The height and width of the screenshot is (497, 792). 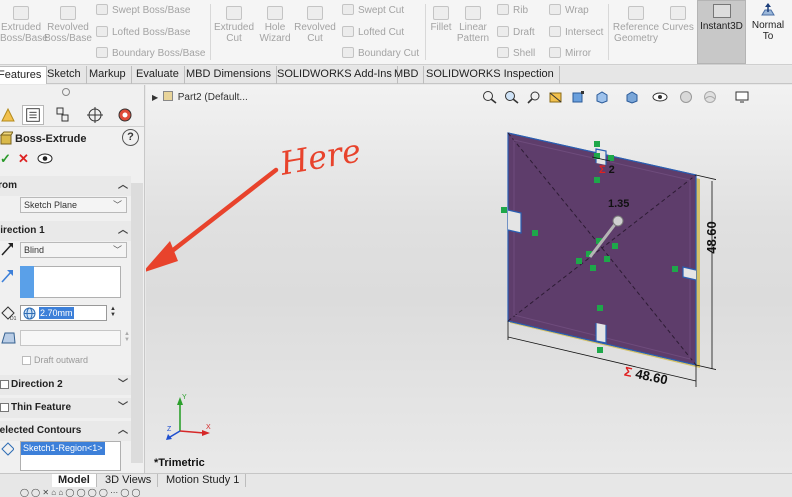 I want to click on svg-text: D1, so click(x=13, y=318).